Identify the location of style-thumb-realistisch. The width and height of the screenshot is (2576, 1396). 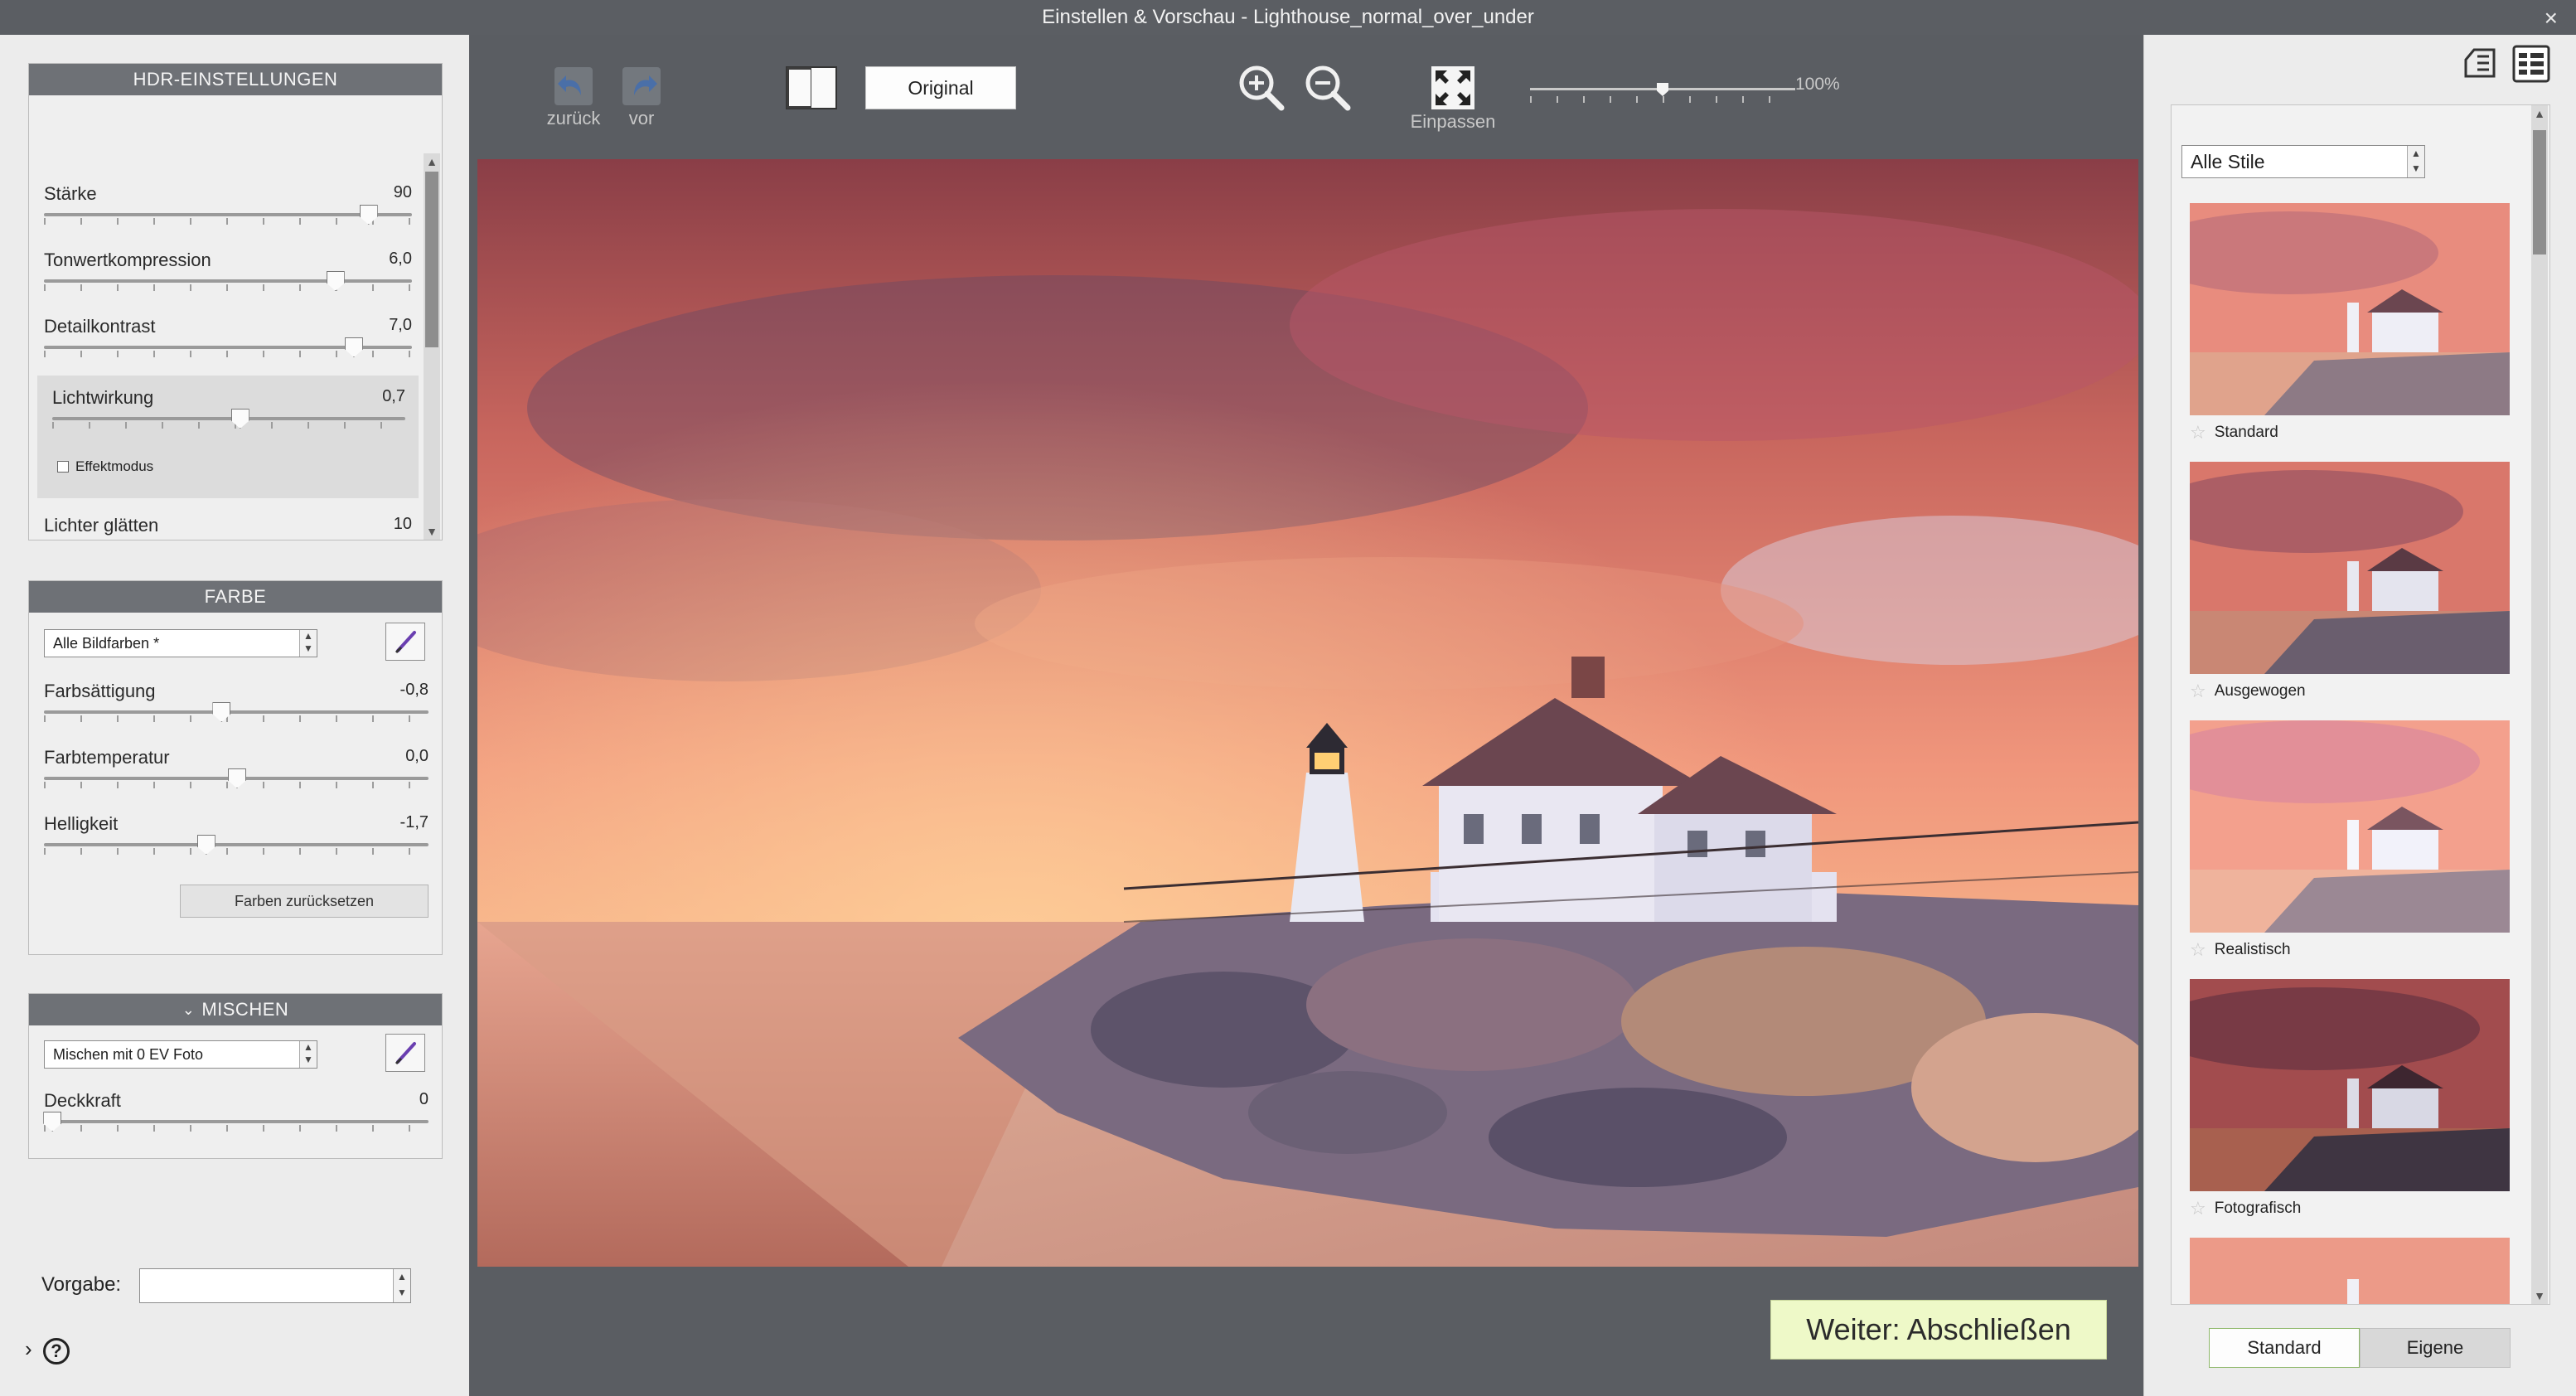
(2350, 826).